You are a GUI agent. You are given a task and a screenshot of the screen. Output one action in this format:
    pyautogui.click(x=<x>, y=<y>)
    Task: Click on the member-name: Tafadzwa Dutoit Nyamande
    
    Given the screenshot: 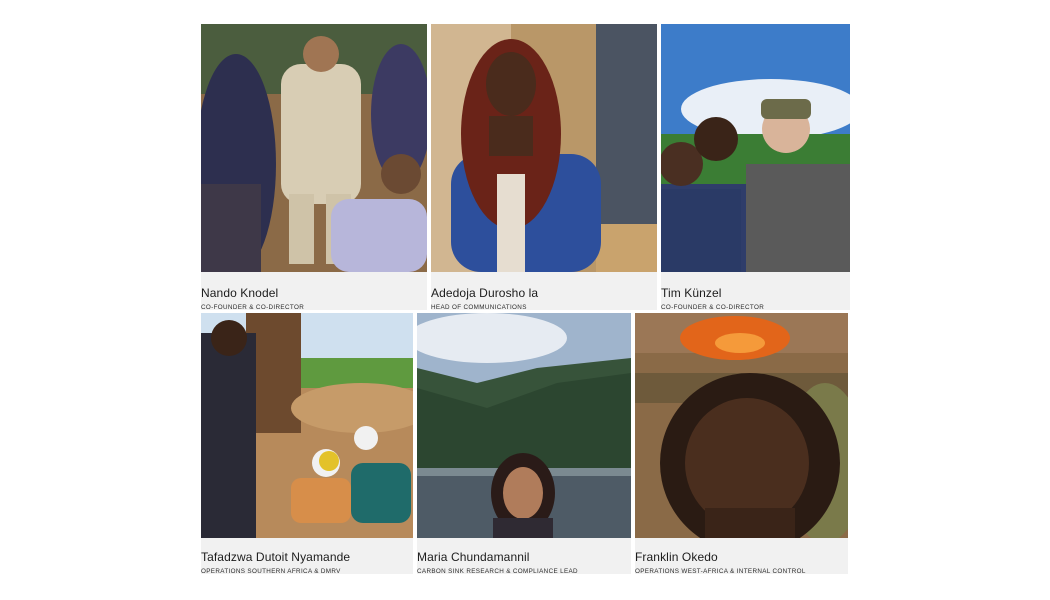 What is the action you would take?
    pyautogui.click(x=276, y=557)
    